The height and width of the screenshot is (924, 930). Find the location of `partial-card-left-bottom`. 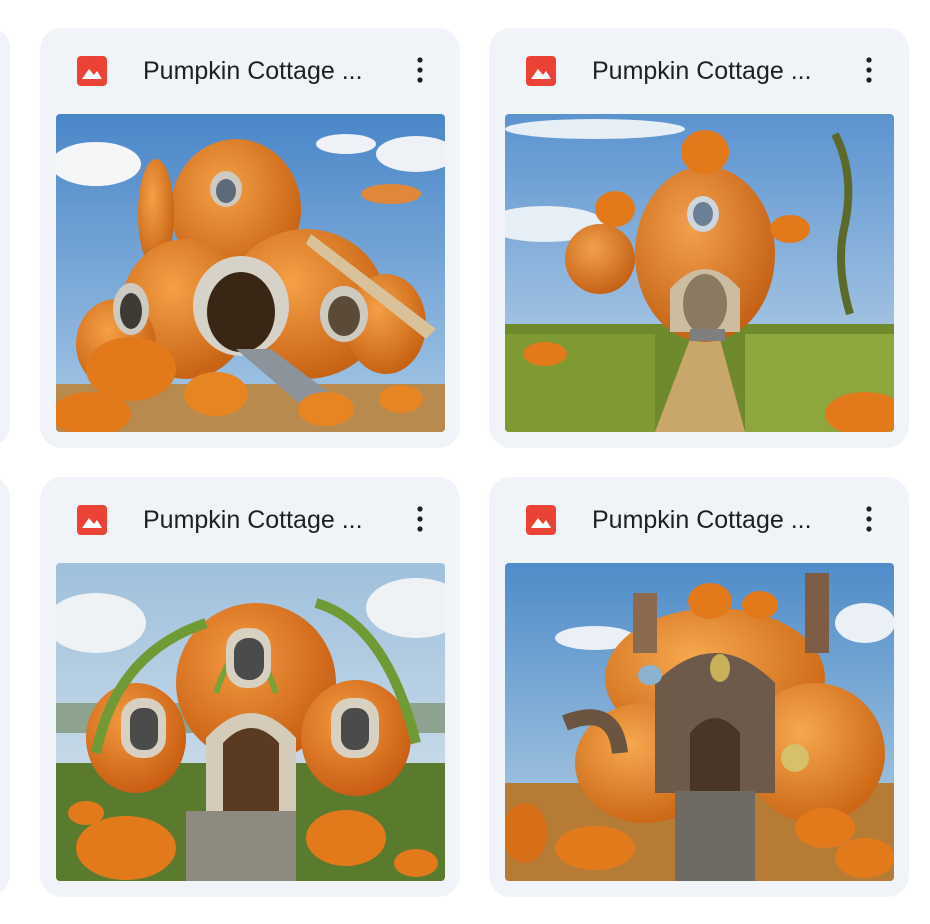

partial-card-left-bottom is located at coordinates (5, 686).